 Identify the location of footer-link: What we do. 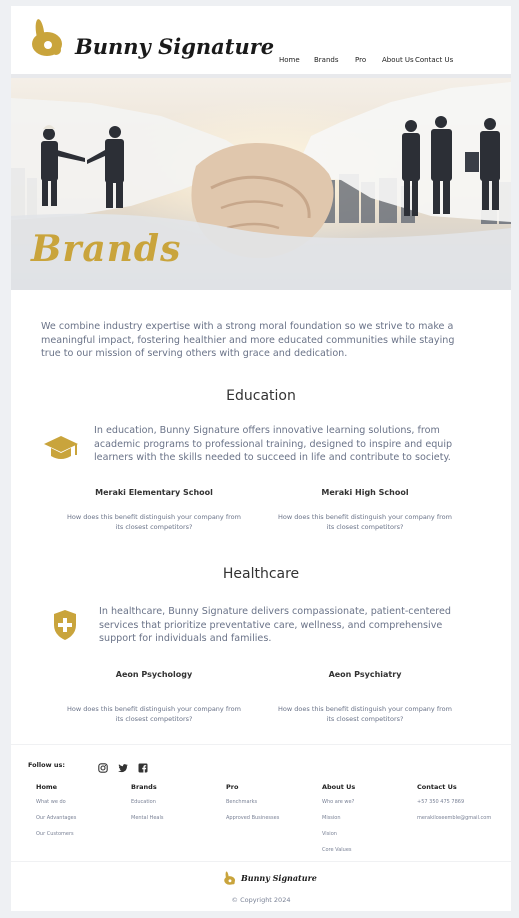
(56, 802).